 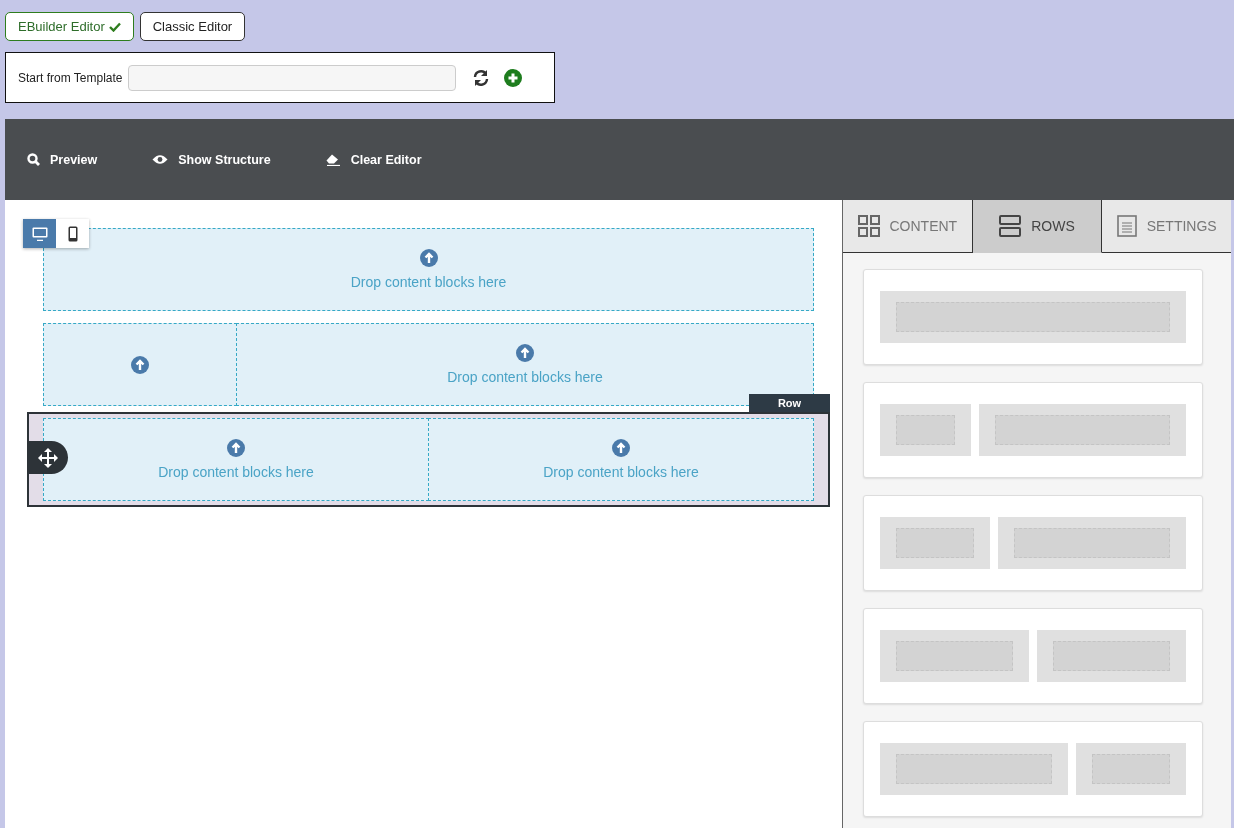 I want to click on template-field, so click(x=292, y=77).